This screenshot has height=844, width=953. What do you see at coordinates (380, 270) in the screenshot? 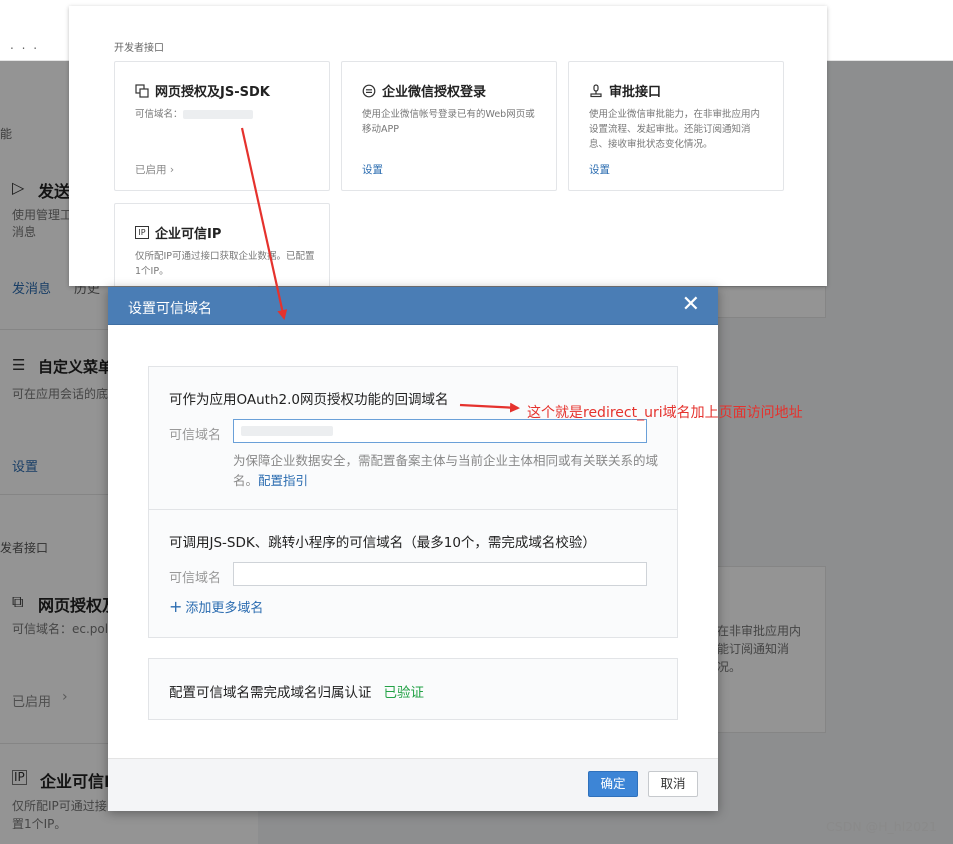
I see `annotation-arrows` at bounding box center [380, 270].